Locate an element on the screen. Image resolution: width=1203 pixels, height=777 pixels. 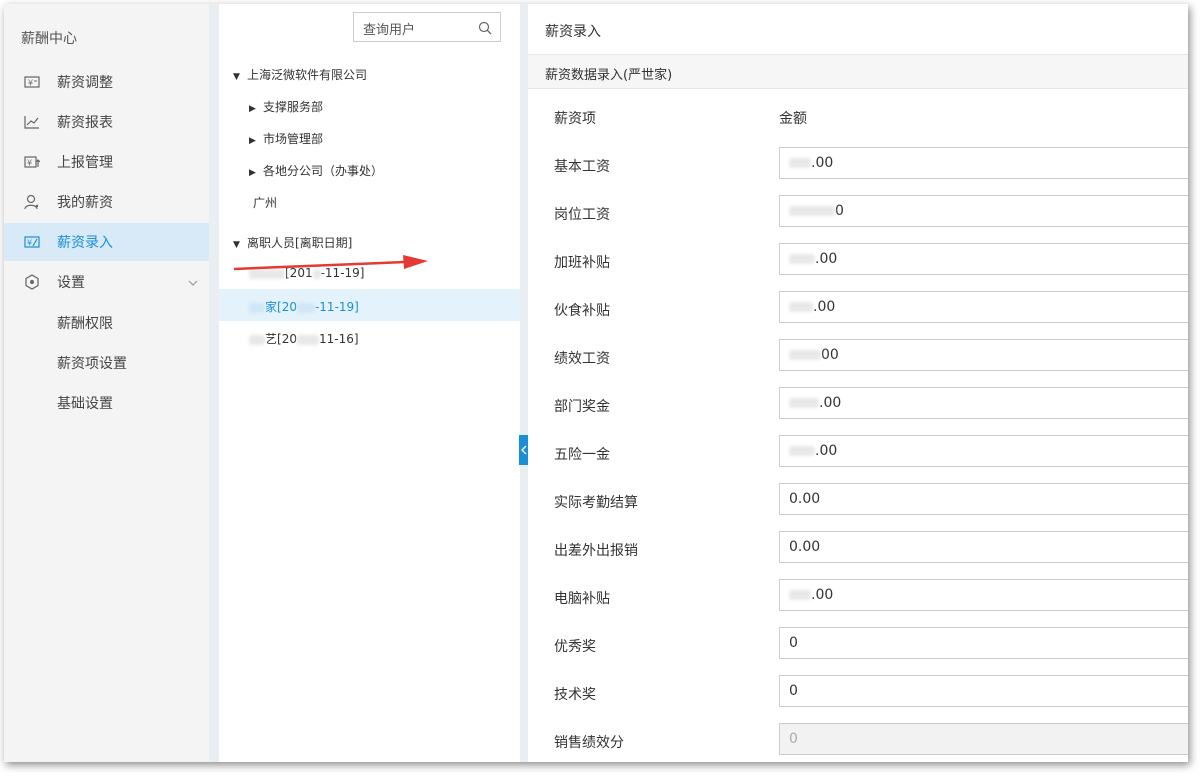
search-icon is located at coordinates (485, 27).